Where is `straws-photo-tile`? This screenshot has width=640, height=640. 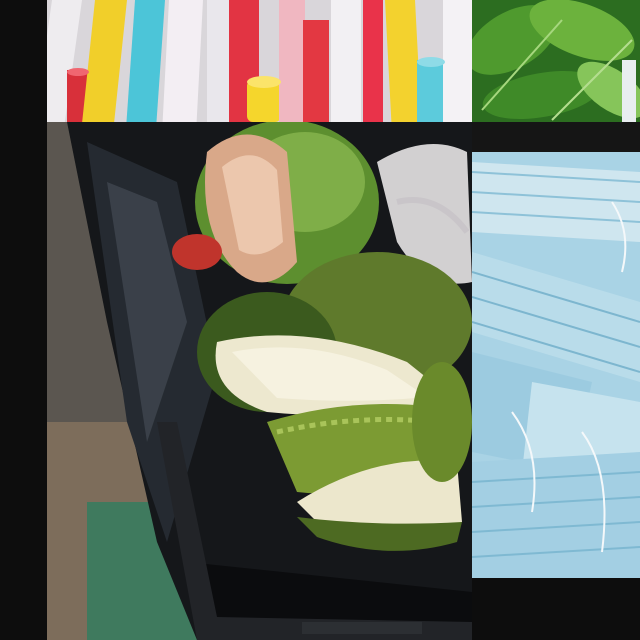
straws-photo-tile is located at coordinates (259, 61).